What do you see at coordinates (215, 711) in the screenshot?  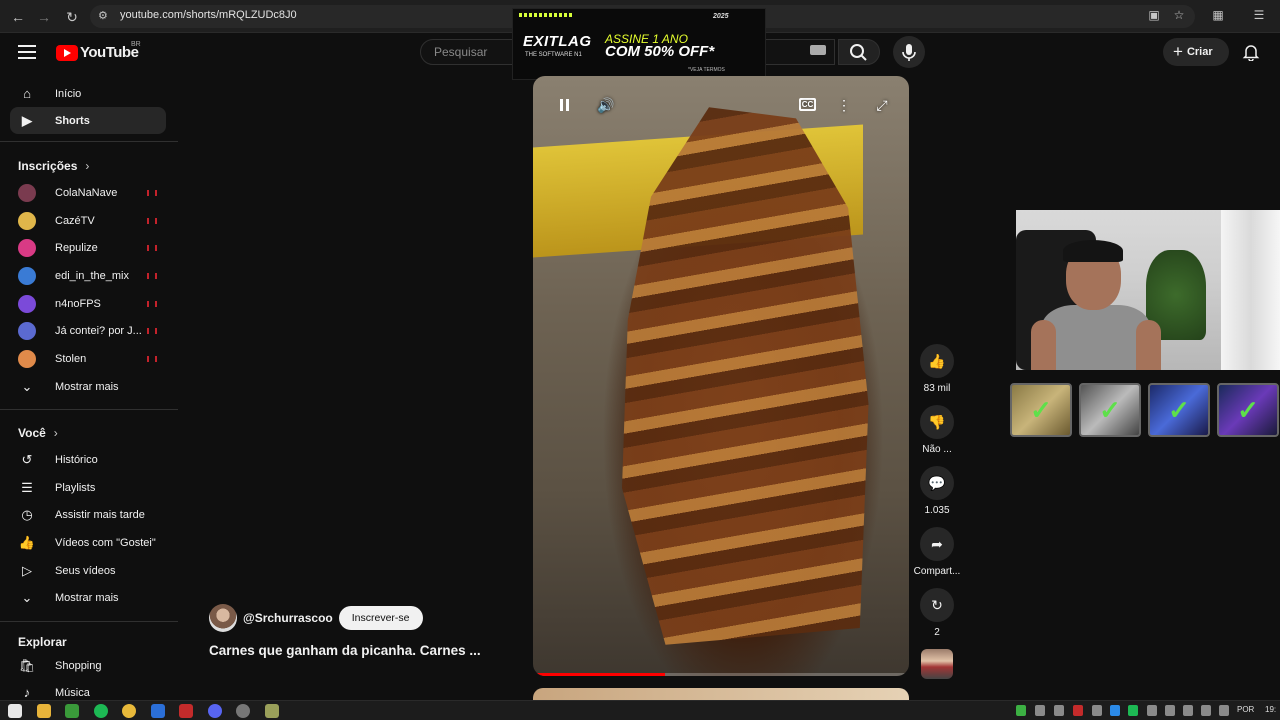 I see `discord-icon` at bounding box center [215, 711].